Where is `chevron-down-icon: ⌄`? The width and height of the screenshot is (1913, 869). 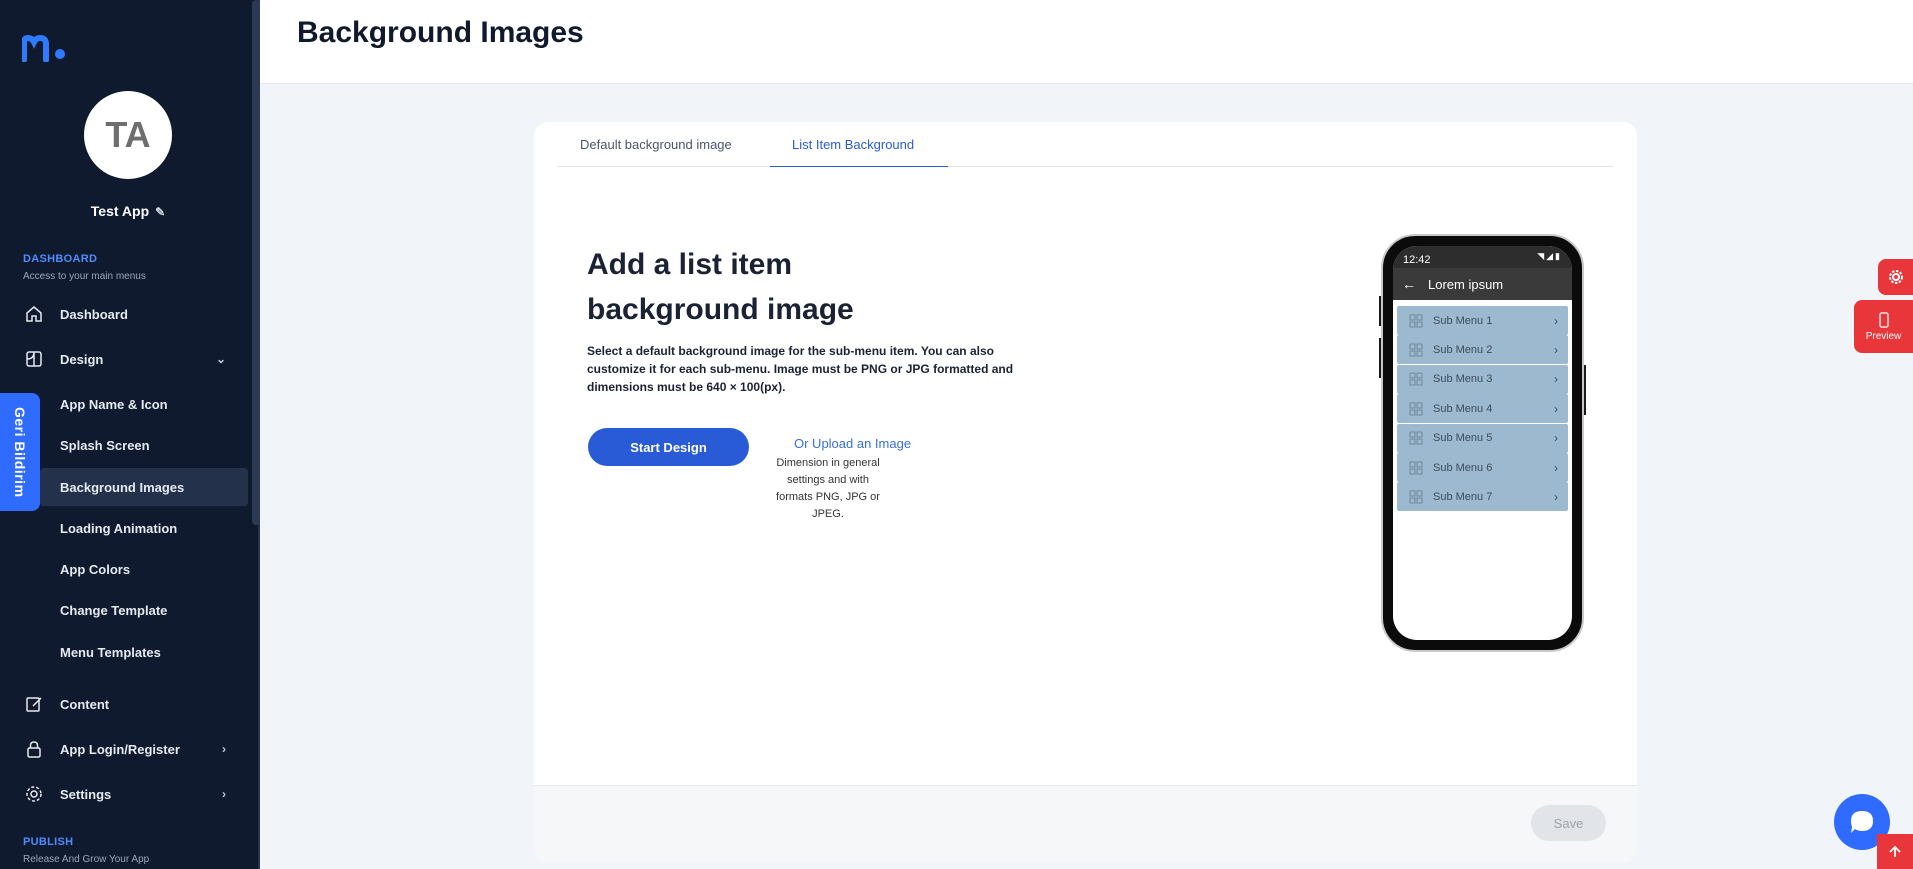 chevron-down-icon: ⌄ is located at coordinates (220, 359).